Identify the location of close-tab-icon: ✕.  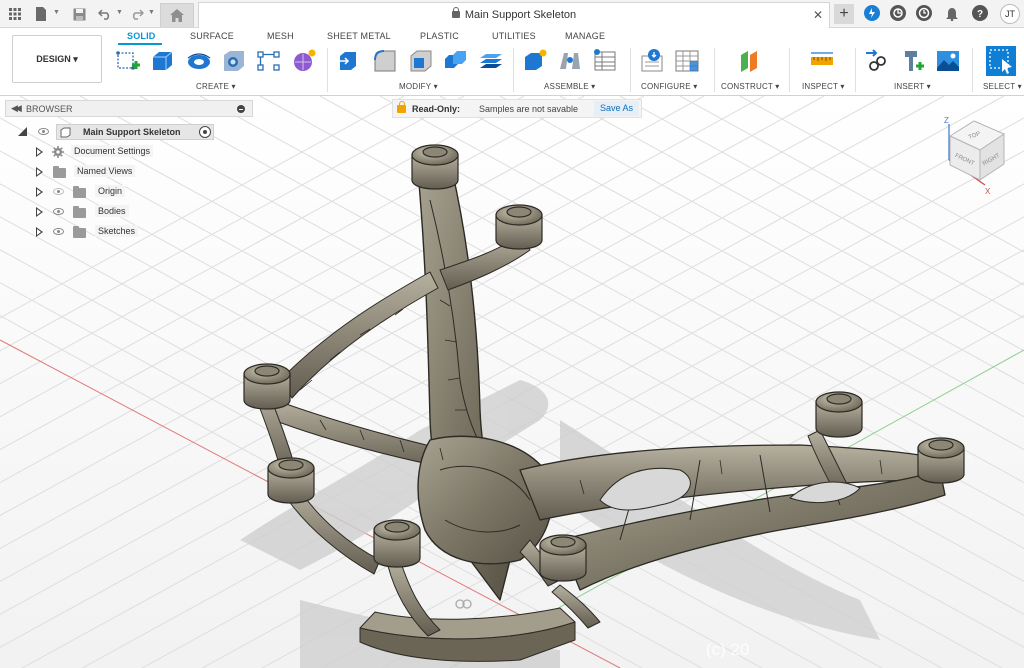
(818, 15).